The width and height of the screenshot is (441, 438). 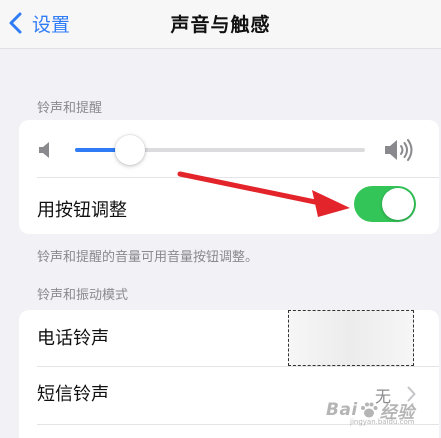 What do you see at coordinates (398, 204) in the screenshot?
I see `toggle-knob` at bounding box center [398, 204].